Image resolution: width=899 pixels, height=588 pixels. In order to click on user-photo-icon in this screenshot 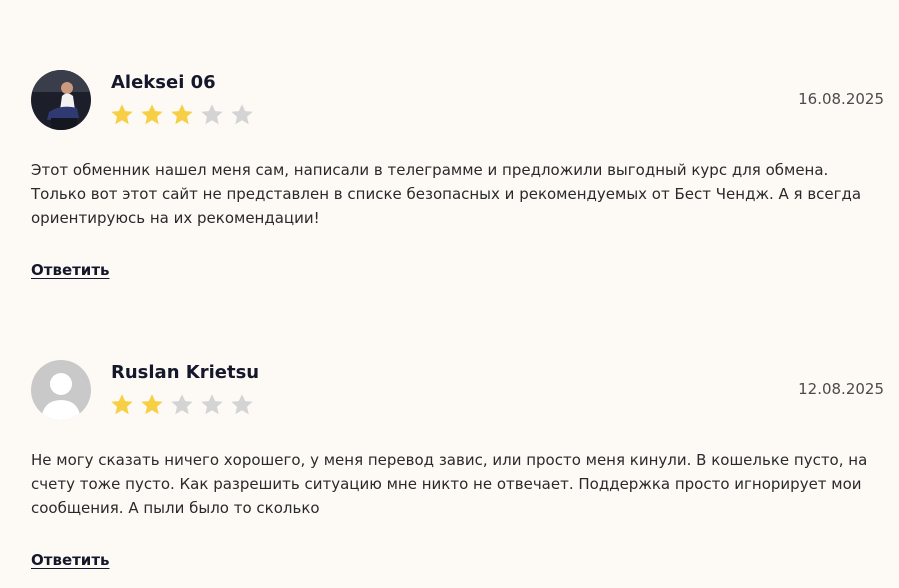, I will do `click(61, 100)`.